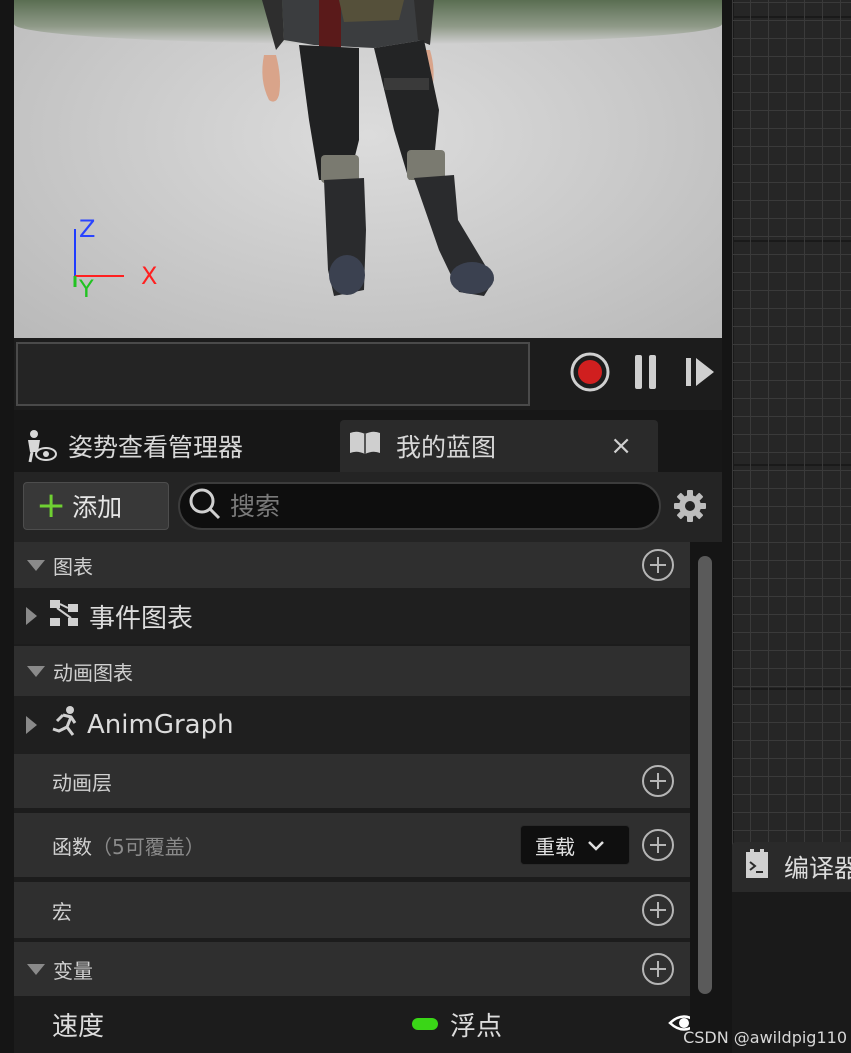 The height and width of the screenshot is (1053, 851). I want to click on step-forward-button, so click(700, 374).